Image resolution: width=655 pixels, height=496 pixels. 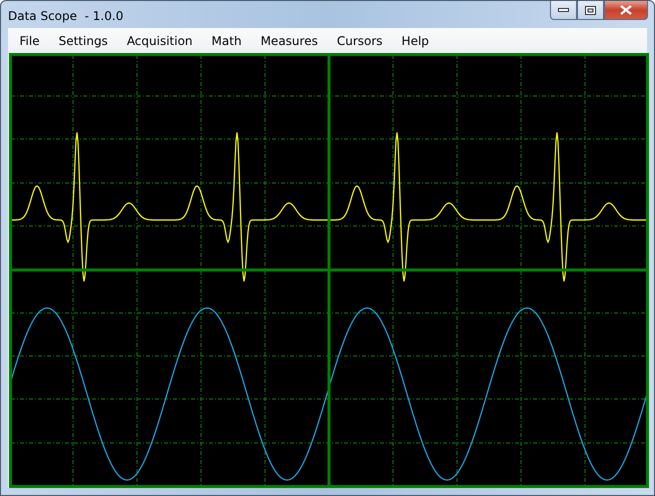 I want to click on minimize-icon, so click(x=563, y=10).